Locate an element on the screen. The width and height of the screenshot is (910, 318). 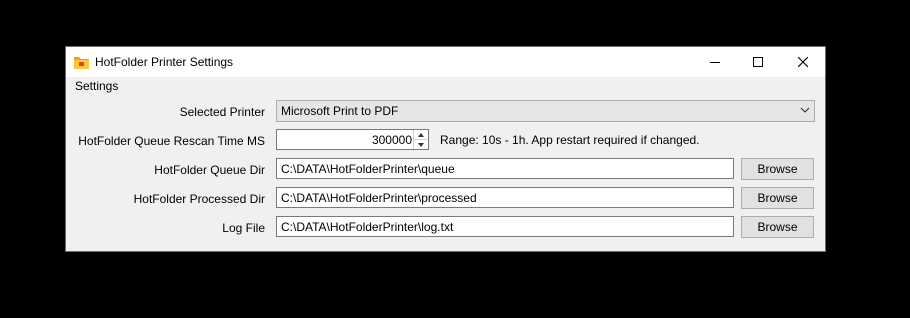
log-file-label: Log File is located at coordinates (243, 228).